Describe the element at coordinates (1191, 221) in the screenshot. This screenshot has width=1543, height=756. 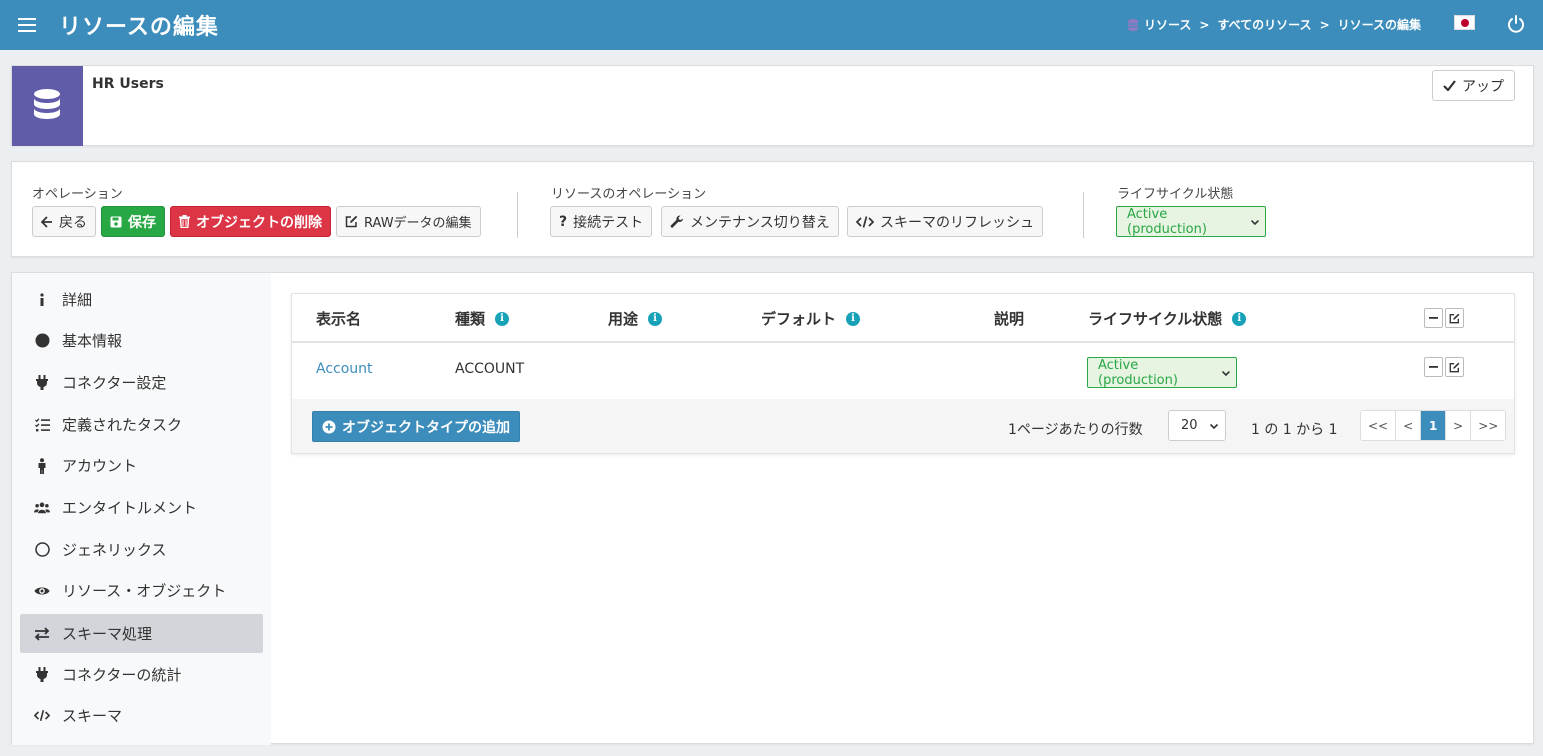
I see `lifecycle-state-select: Active (production)` at that location.